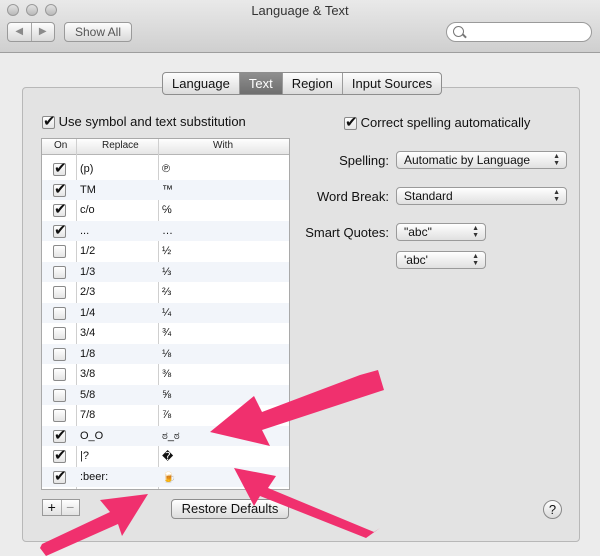 The image size is (600, 556). I want to click on title-bar: Language & Text ◀ ▶ Show All, so click(300, 26).